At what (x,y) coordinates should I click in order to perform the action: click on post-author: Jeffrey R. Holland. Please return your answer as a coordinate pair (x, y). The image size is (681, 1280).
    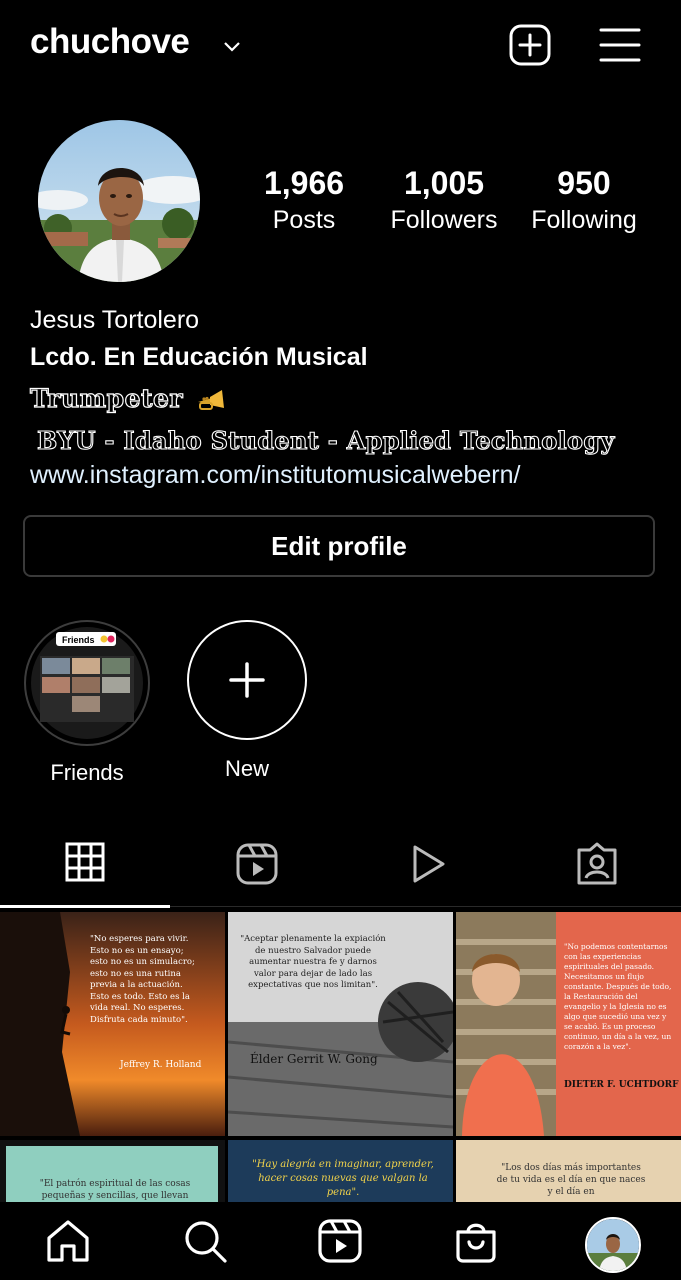
    Looking at the image, I should click on (161, 1065).